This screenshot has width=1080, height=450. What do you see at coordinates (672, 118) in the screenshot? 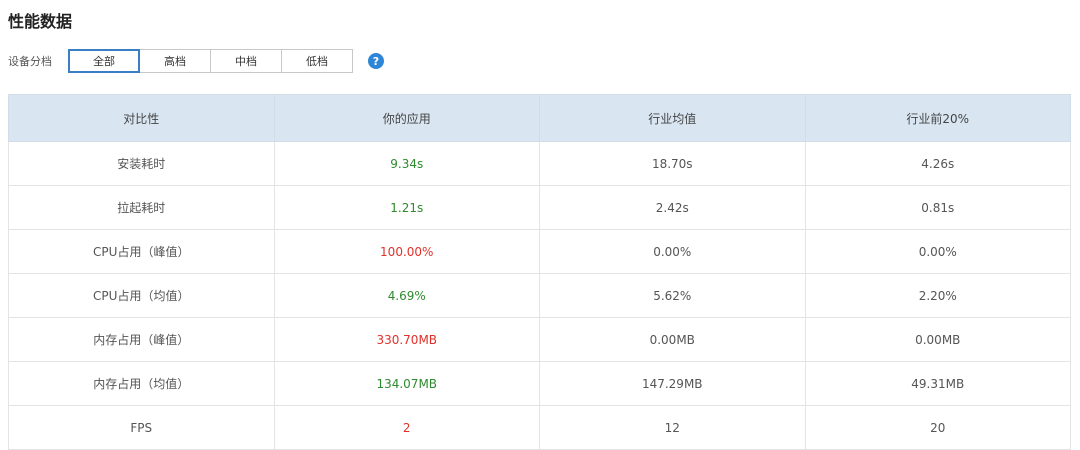
I see `header-industry-average: 行业均值` at bounding box center [672, 118].